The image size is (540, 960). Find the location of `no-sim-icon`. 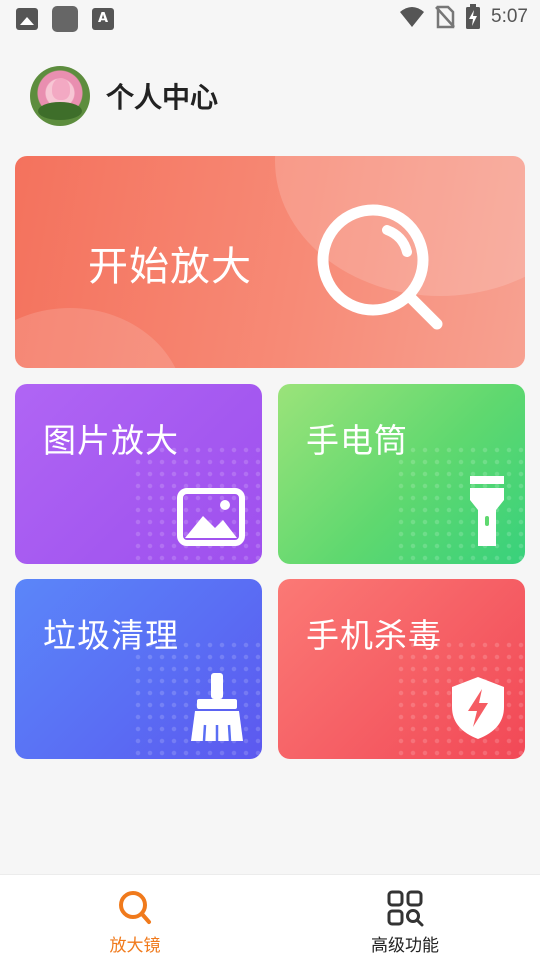

no-sim-icon is located at coordinates (445, 17).